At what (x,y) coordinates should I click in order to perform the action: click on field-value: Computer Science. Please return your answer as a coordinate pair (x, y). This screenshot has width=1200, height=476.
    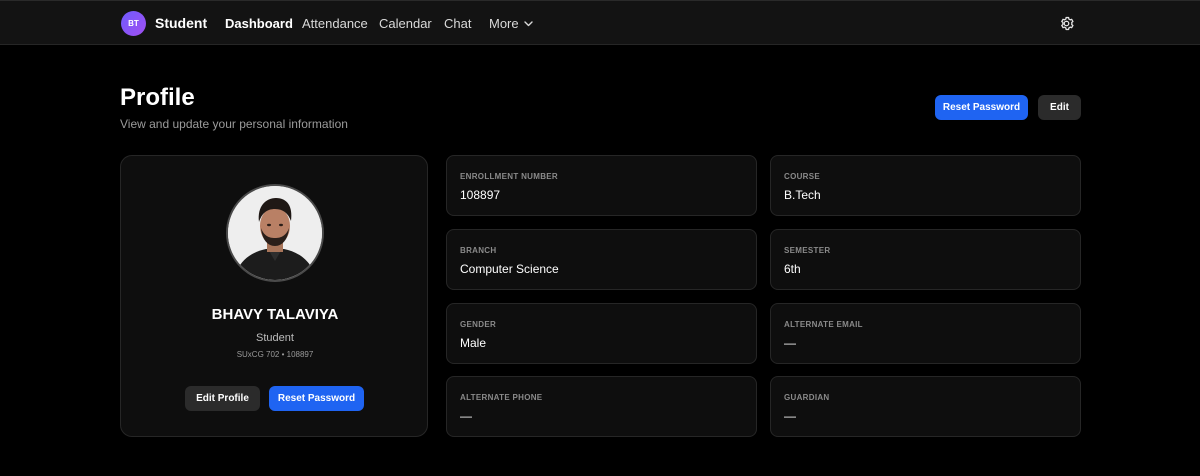
    Looking at the image, I should click on (509, 269).